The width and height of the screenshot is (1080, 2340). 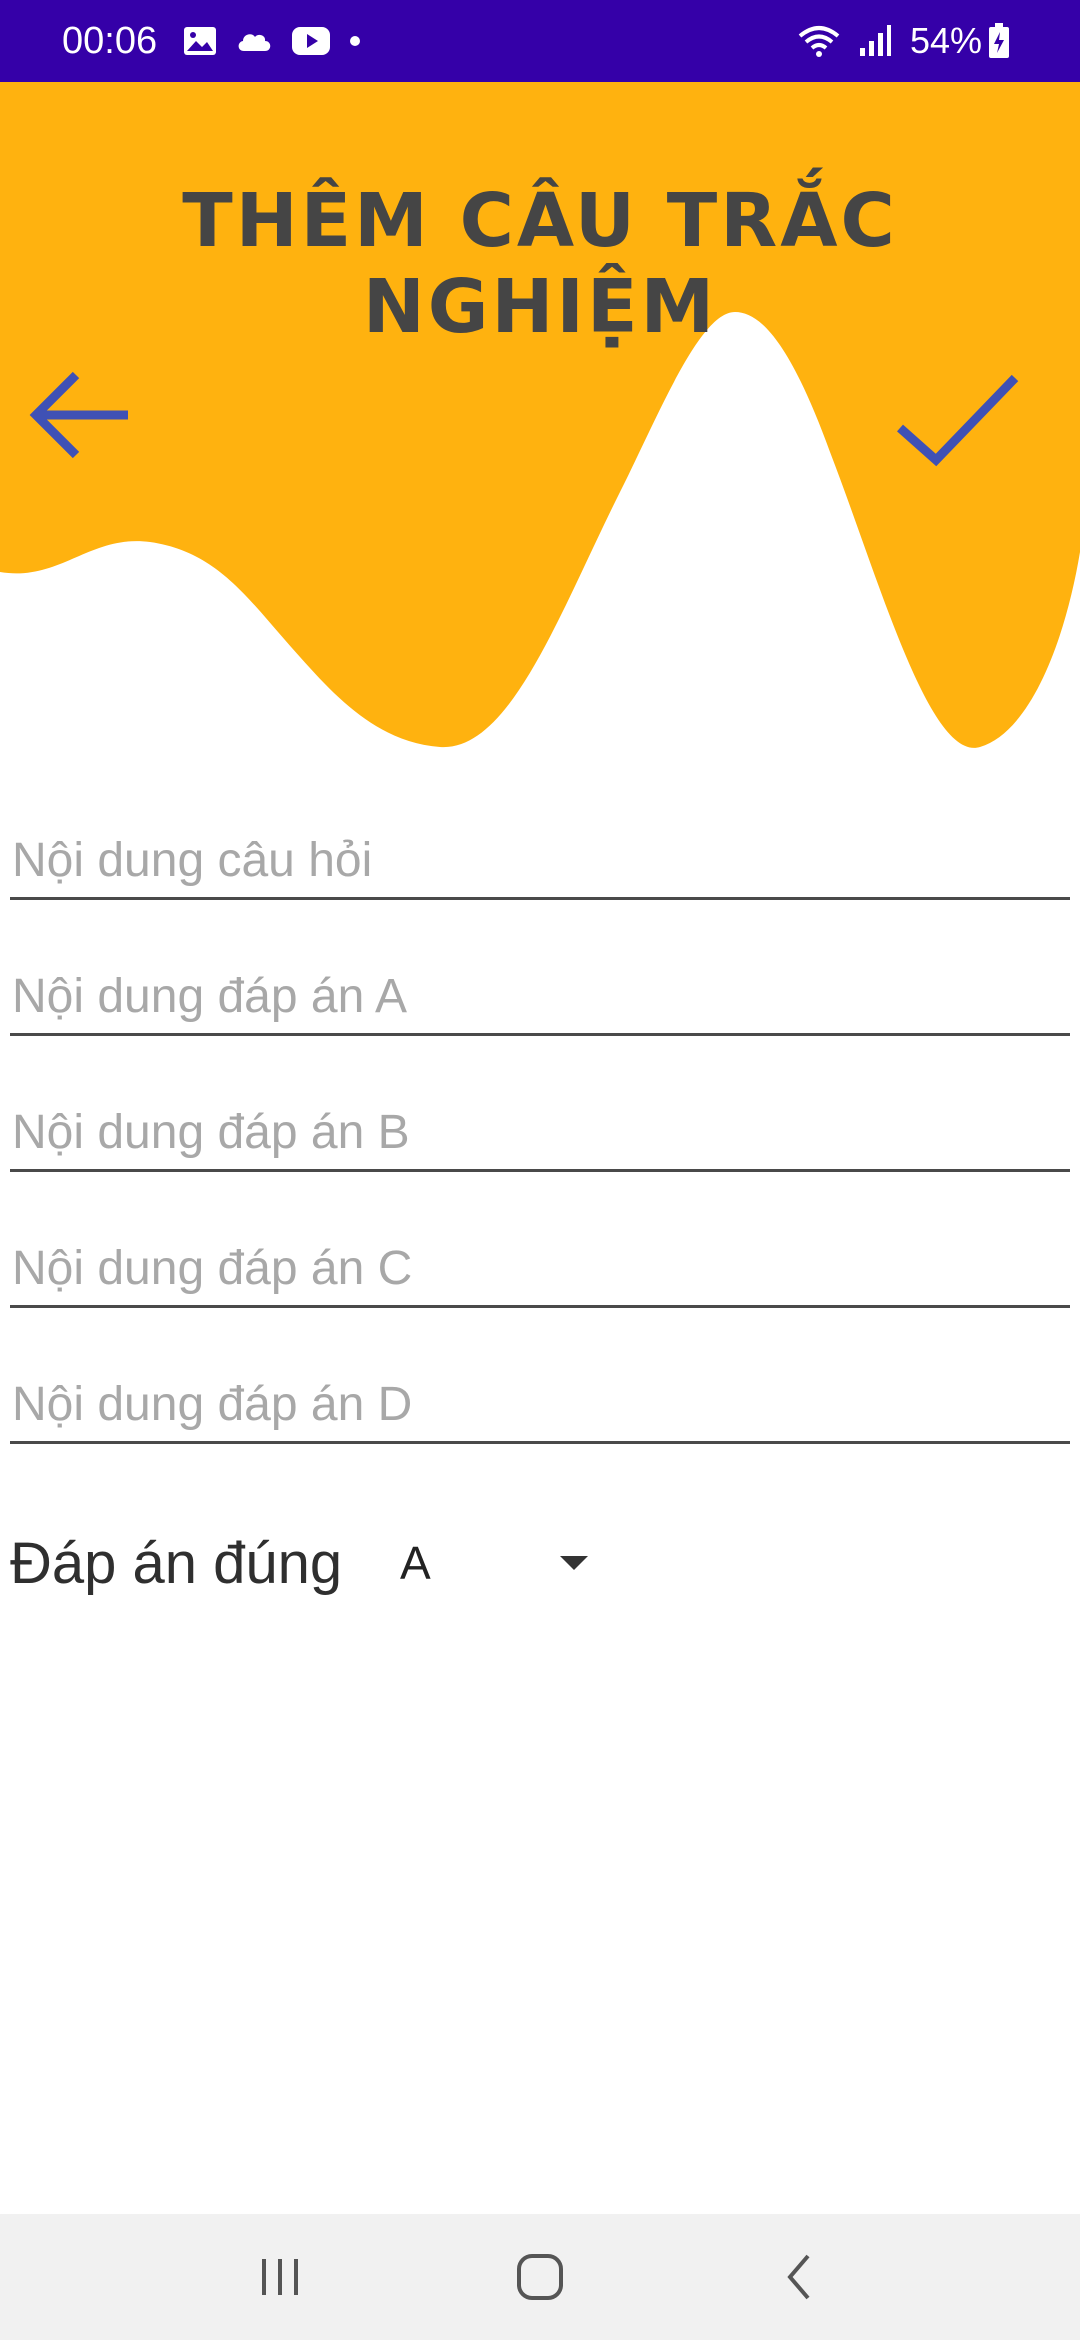 I want to click on back-button, so click(x=79, y=415).